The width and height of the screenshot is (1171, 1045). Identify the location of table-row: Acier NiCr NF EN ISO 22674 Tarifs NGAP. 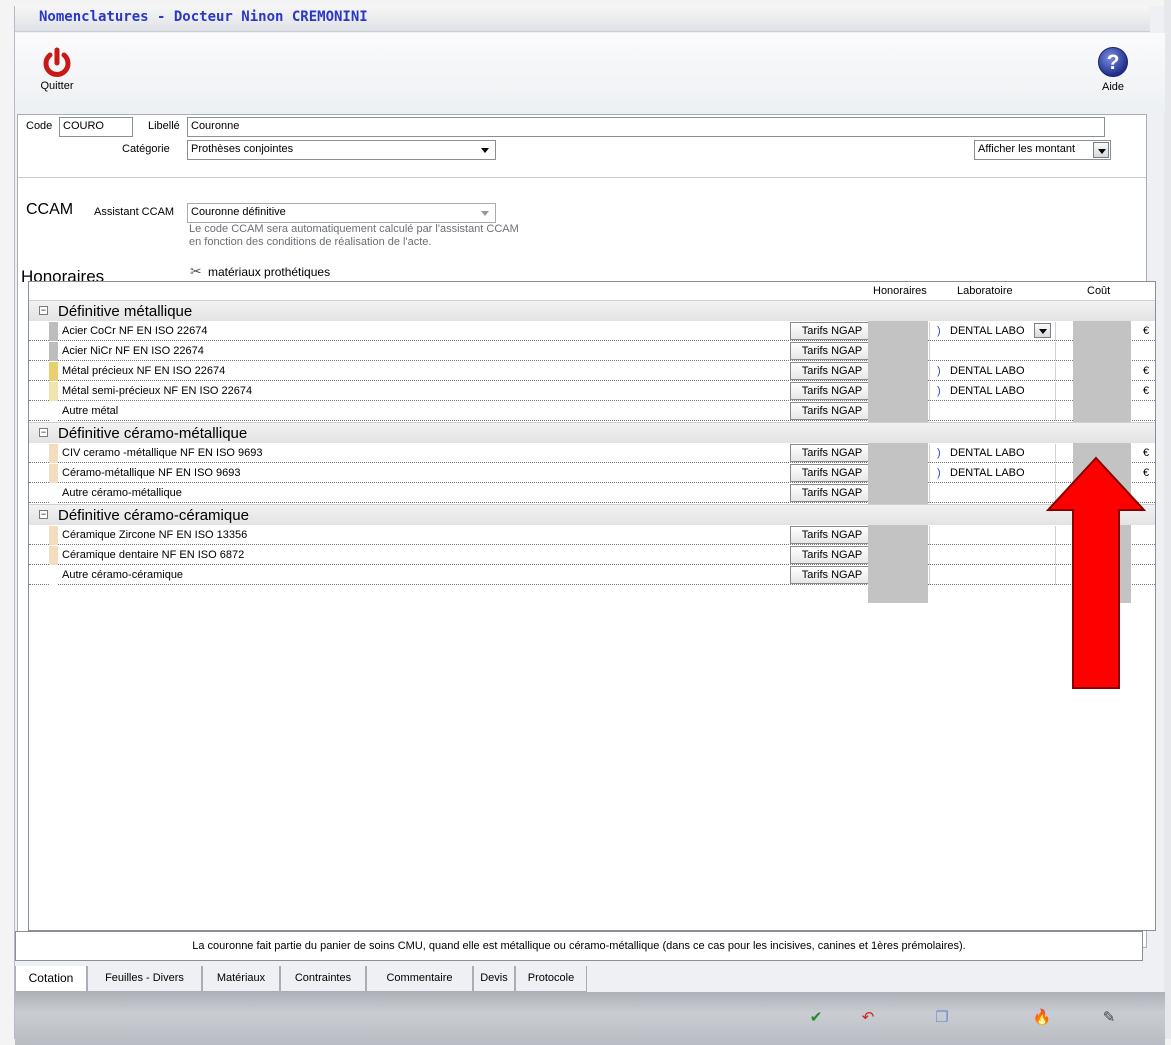
(592, 351).